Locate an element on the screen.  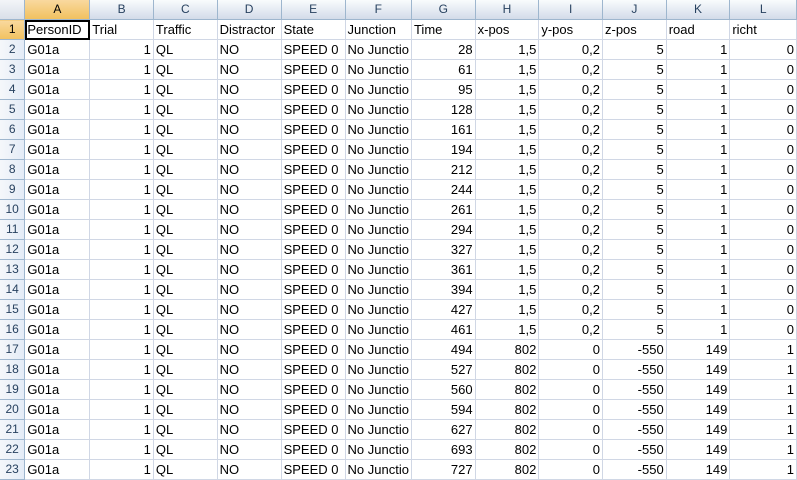
cell-c13: QL is located at coordinates (185, 269).